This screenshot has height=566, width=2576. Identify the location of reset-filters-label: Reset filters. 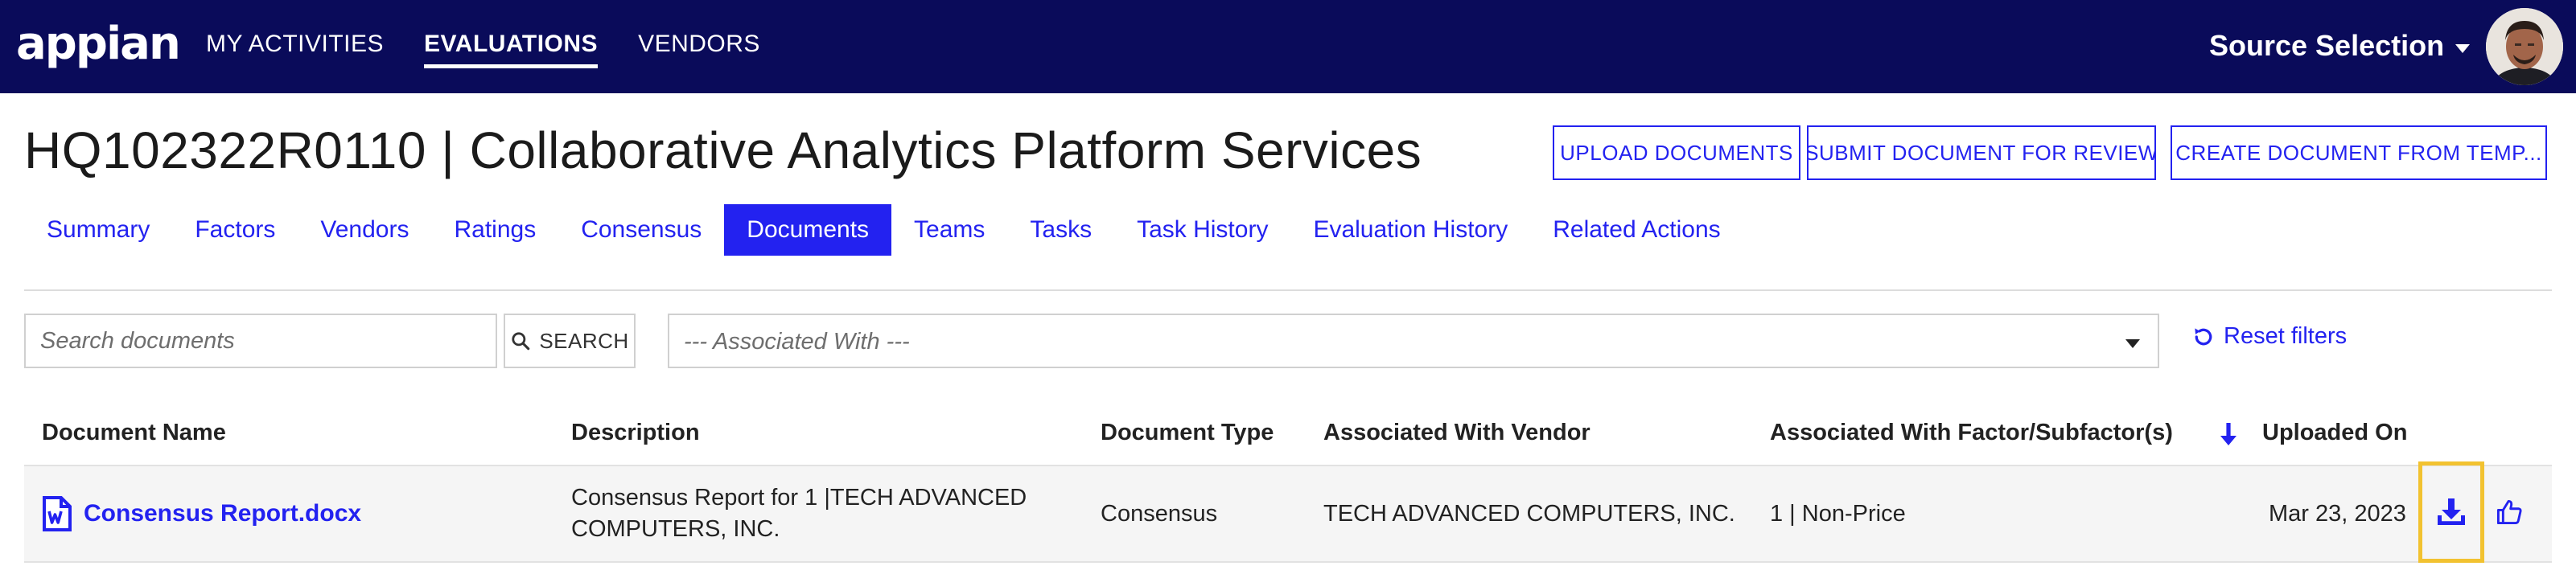
(2286, 336).